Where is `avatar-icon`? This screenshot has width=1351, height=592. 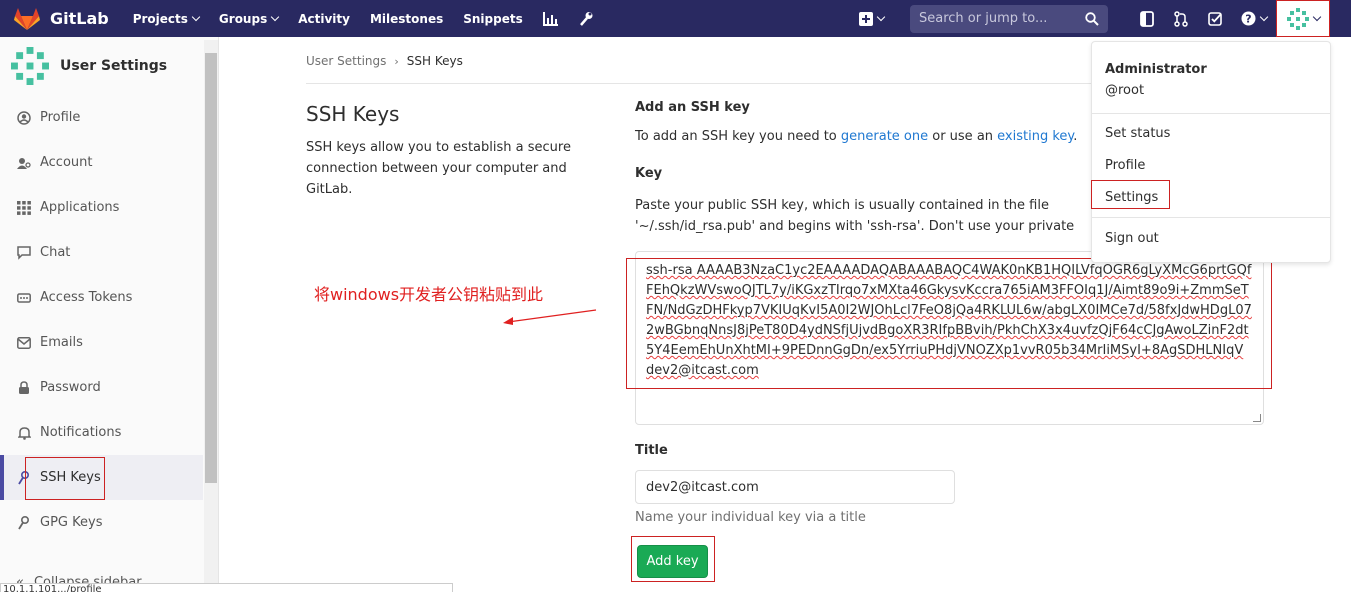 avatar-icon is located at coordinates (1297, 18).